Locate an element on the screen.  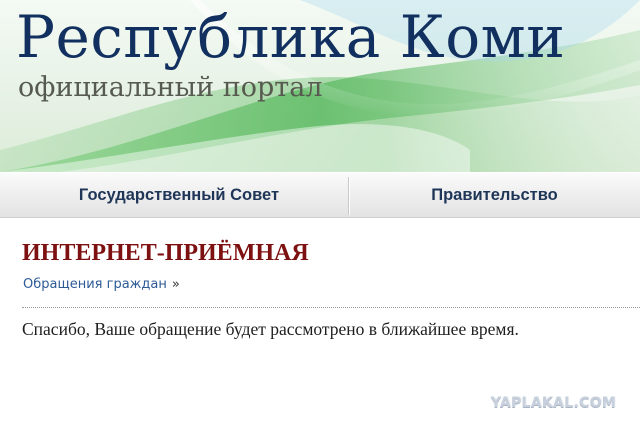
nav-item-state-council: Государственный Совет is located at coordinates (179, 195).